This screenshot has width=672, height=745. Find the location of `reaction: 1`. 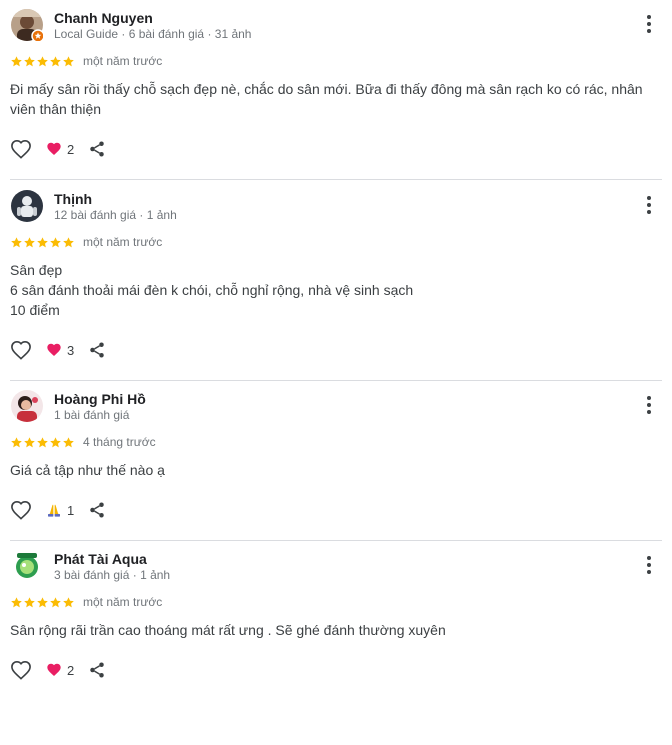

reaction: 1 is located at coordinates (60, 510).